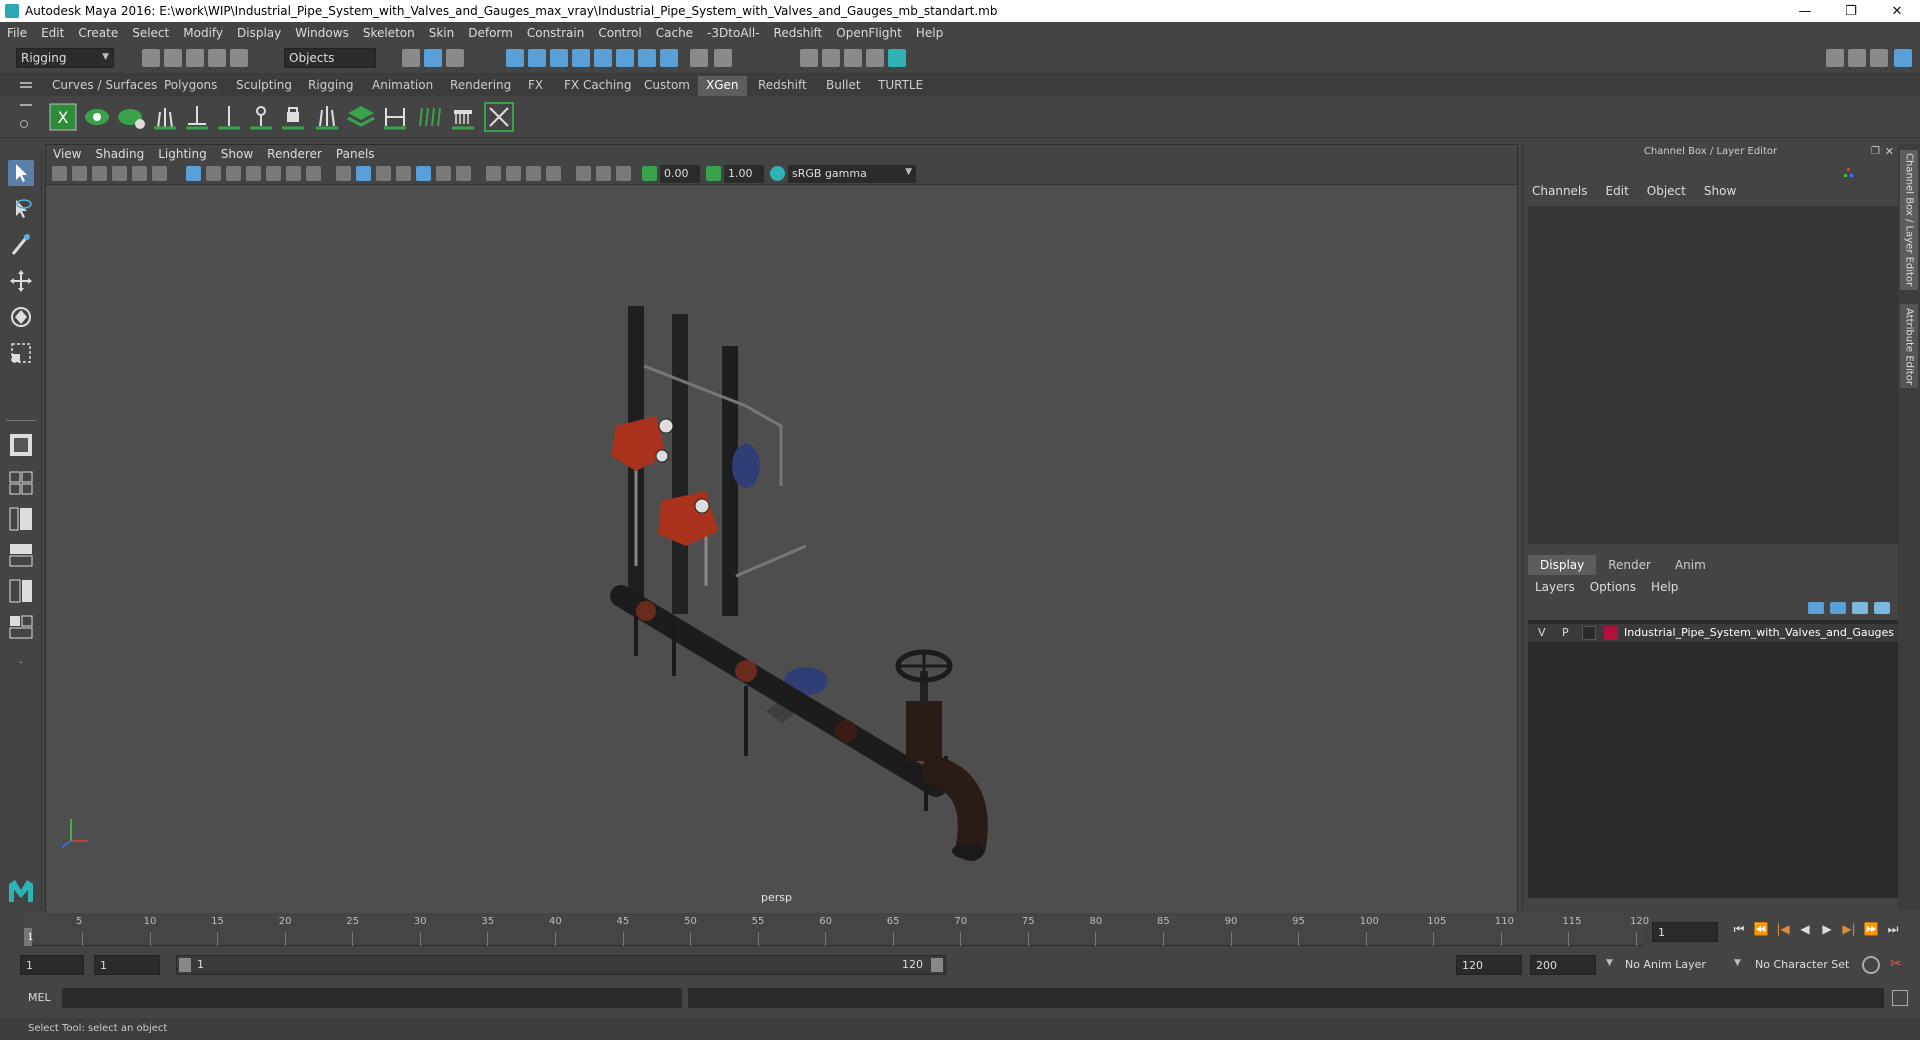  Describe the element at coordinates (1489, 965) in the screenshot. I see `playback-end-field: 120` at that location.